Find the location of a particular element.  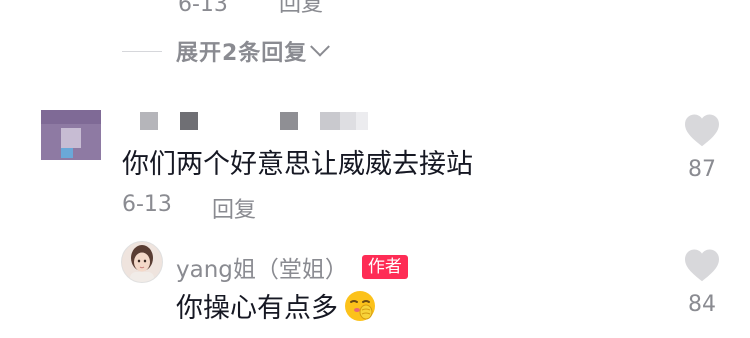

avatar is located at coordinates (71, 135).